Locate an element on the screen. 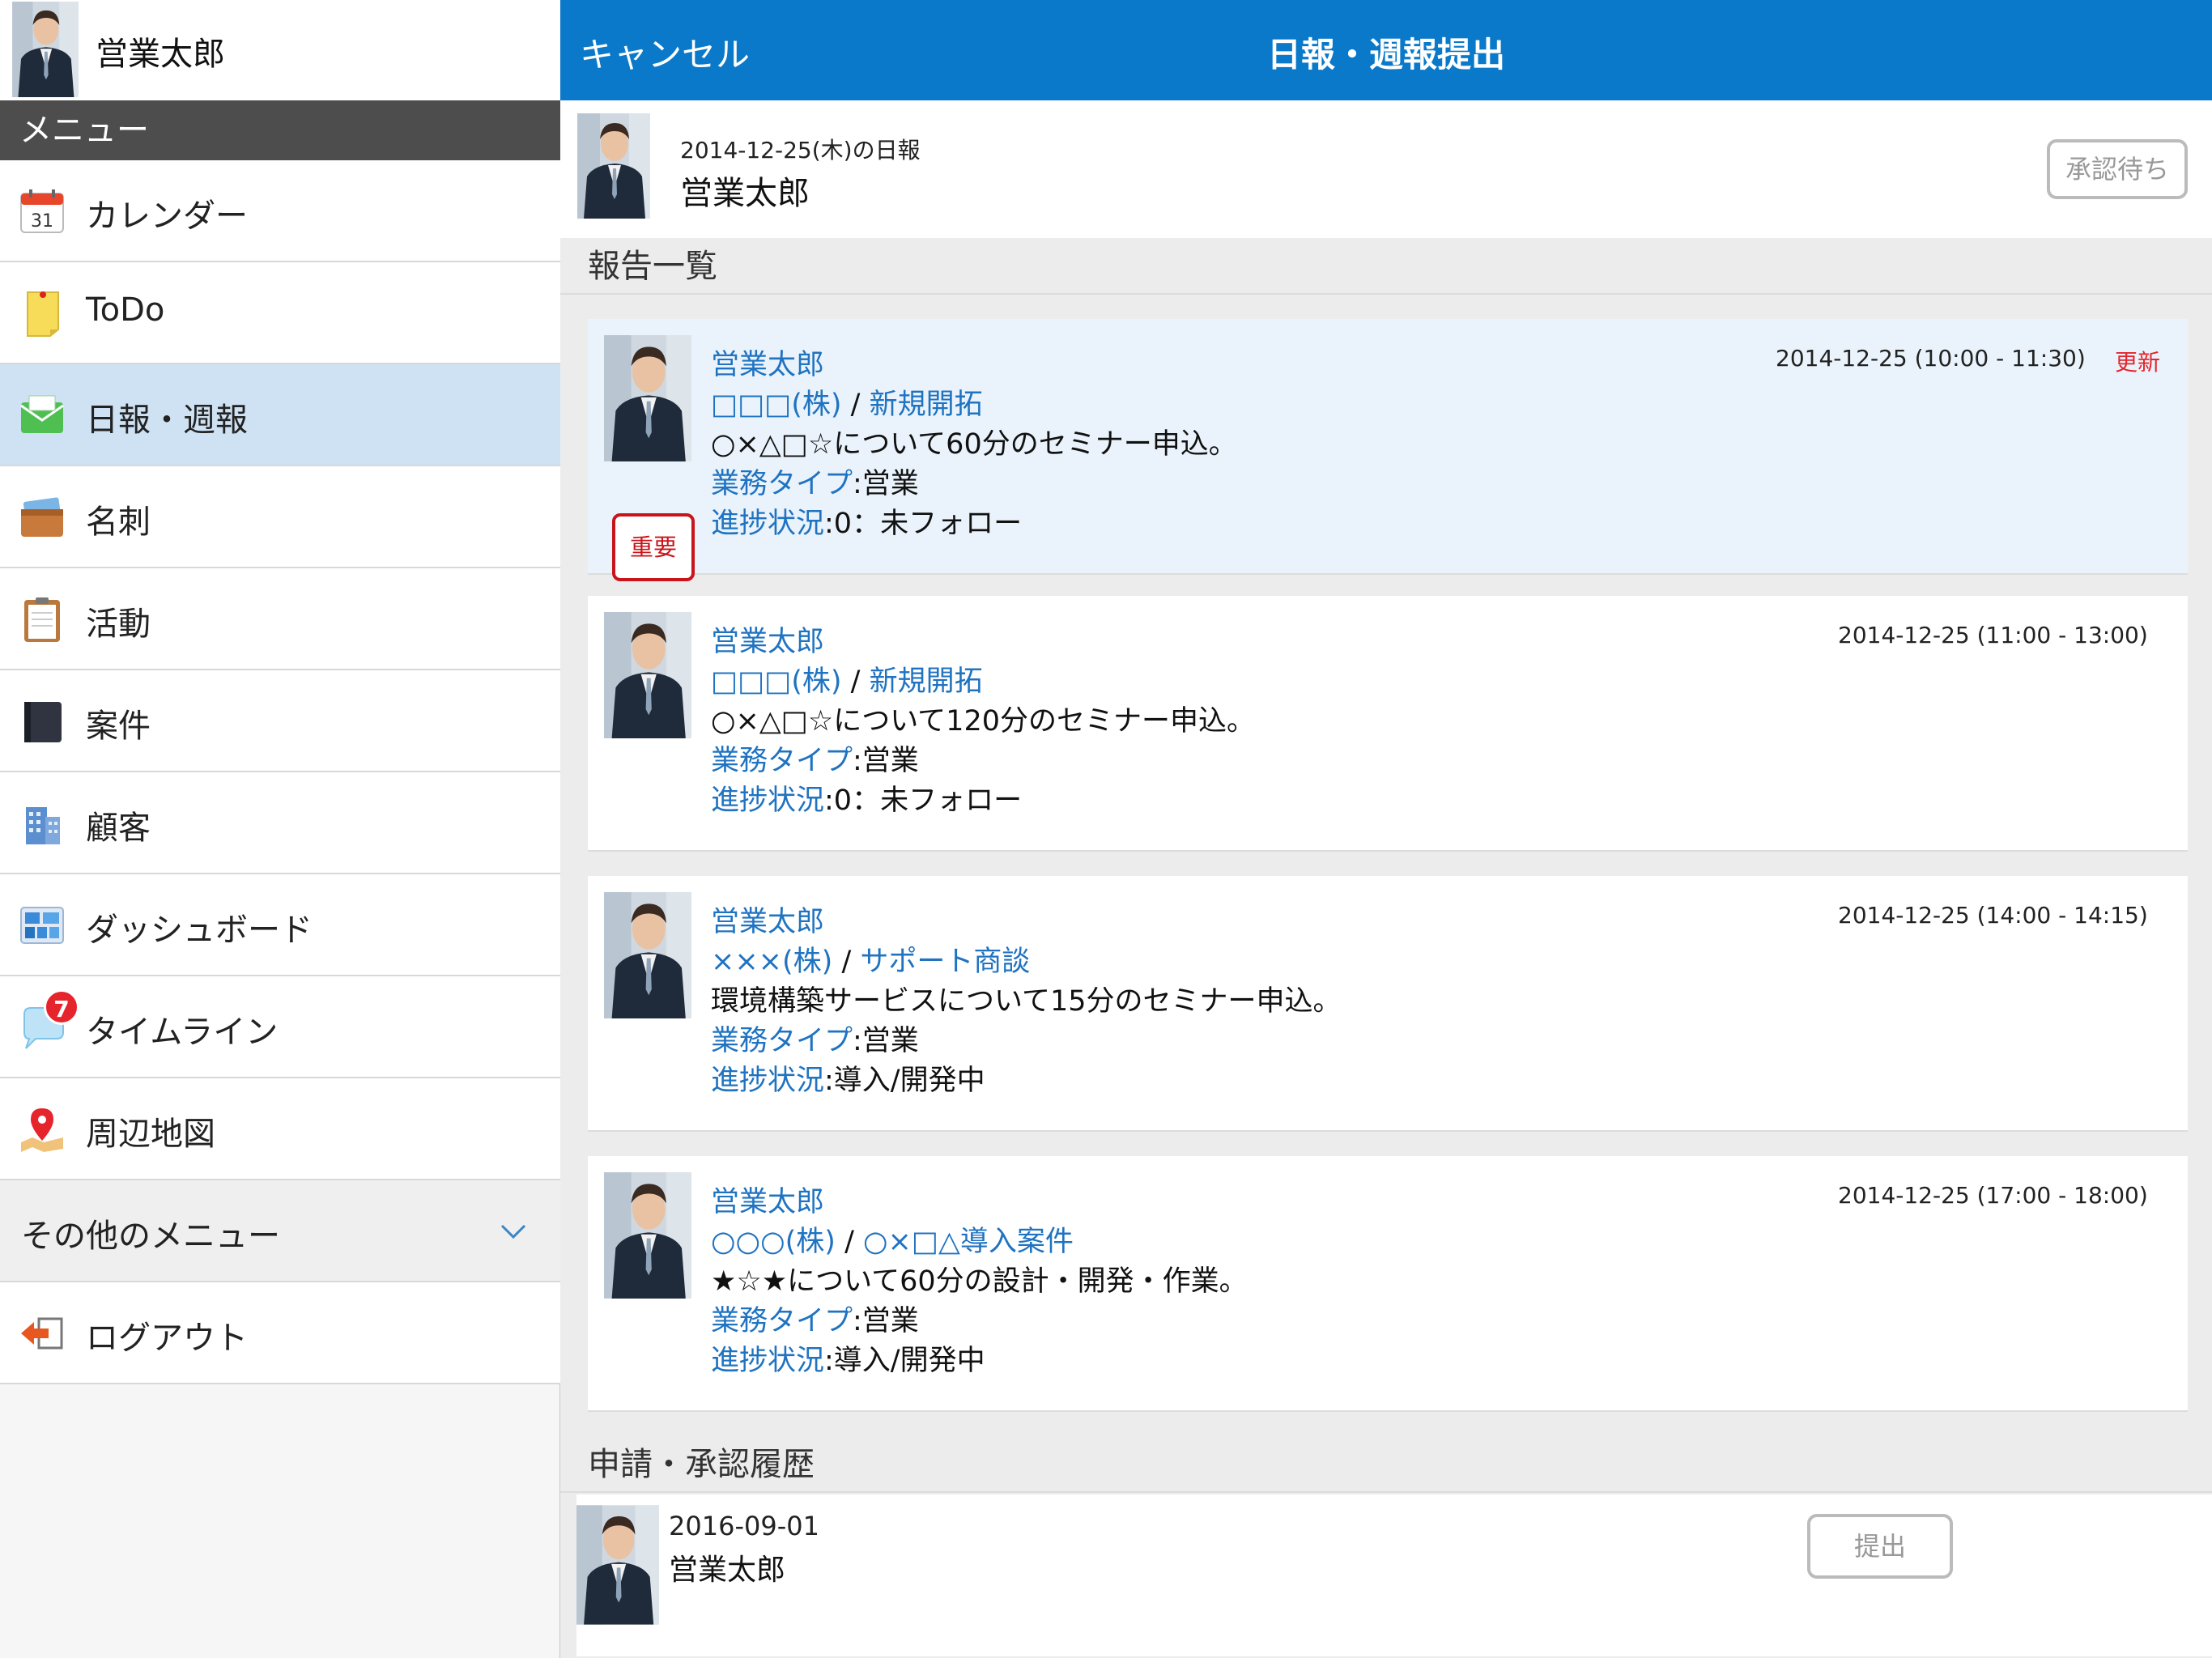 Image resolution: width=2212 pixels, height=1658 pixels. page-title: 日報・週報提出 is located at coordinates (1386, 54).